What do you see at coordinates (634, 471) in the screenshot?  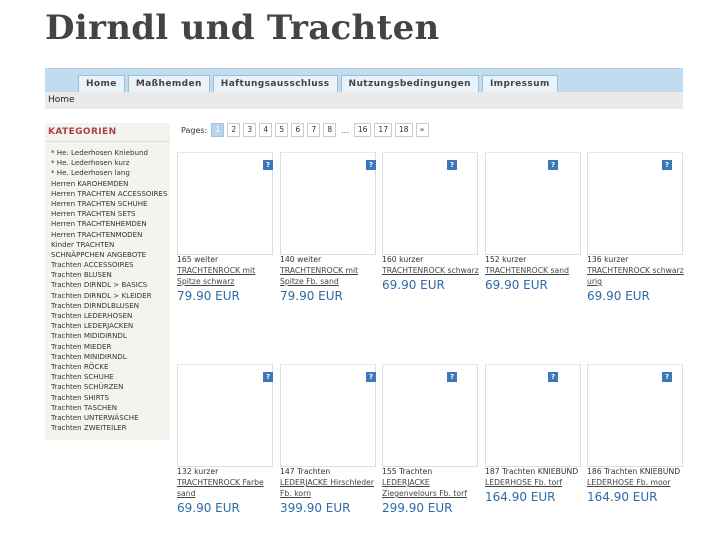 I see `product-name-prefix: 186 Trachten KNIEBUND` at bounding box center [634, 471].